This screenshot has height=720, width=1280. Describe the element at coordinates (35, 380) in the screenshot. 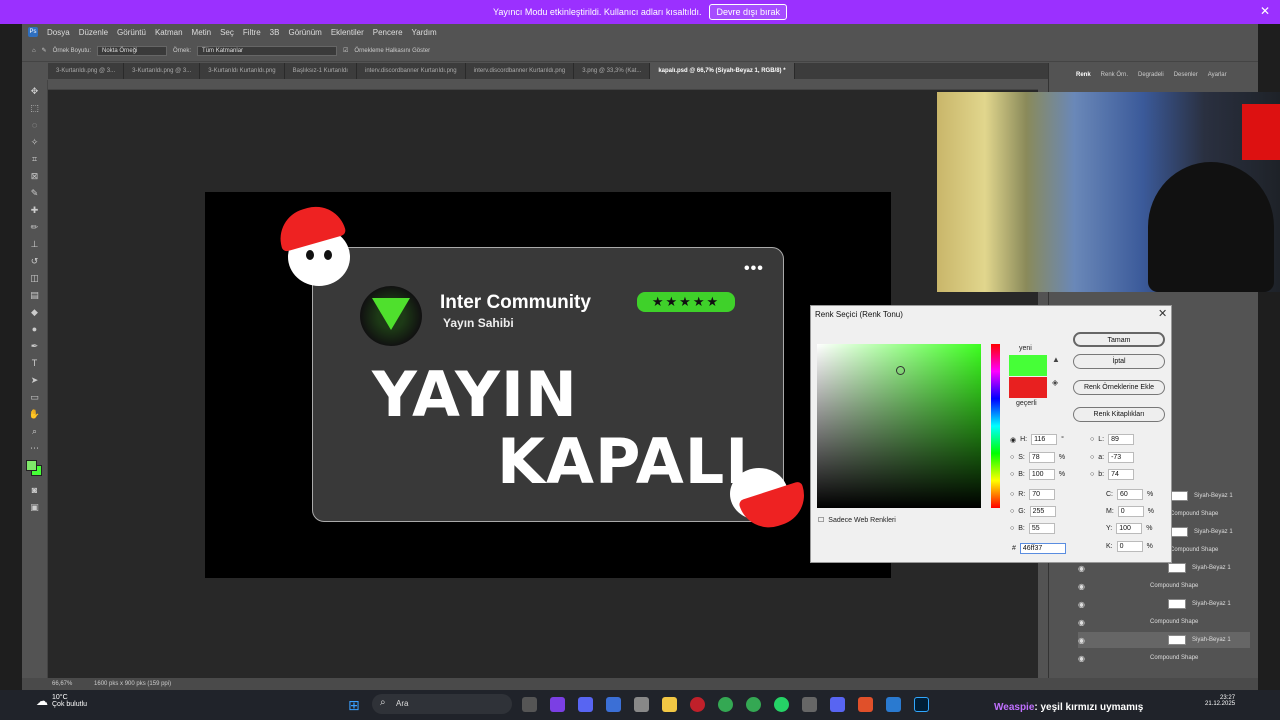

I see `path-select-icon: ➤` at that location.